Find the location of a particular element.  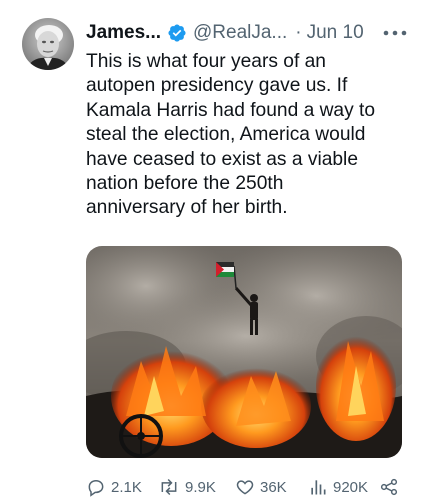

tweet-actions: 2.1K 9.9K 36K 920K is located at coordinates (251, 487).